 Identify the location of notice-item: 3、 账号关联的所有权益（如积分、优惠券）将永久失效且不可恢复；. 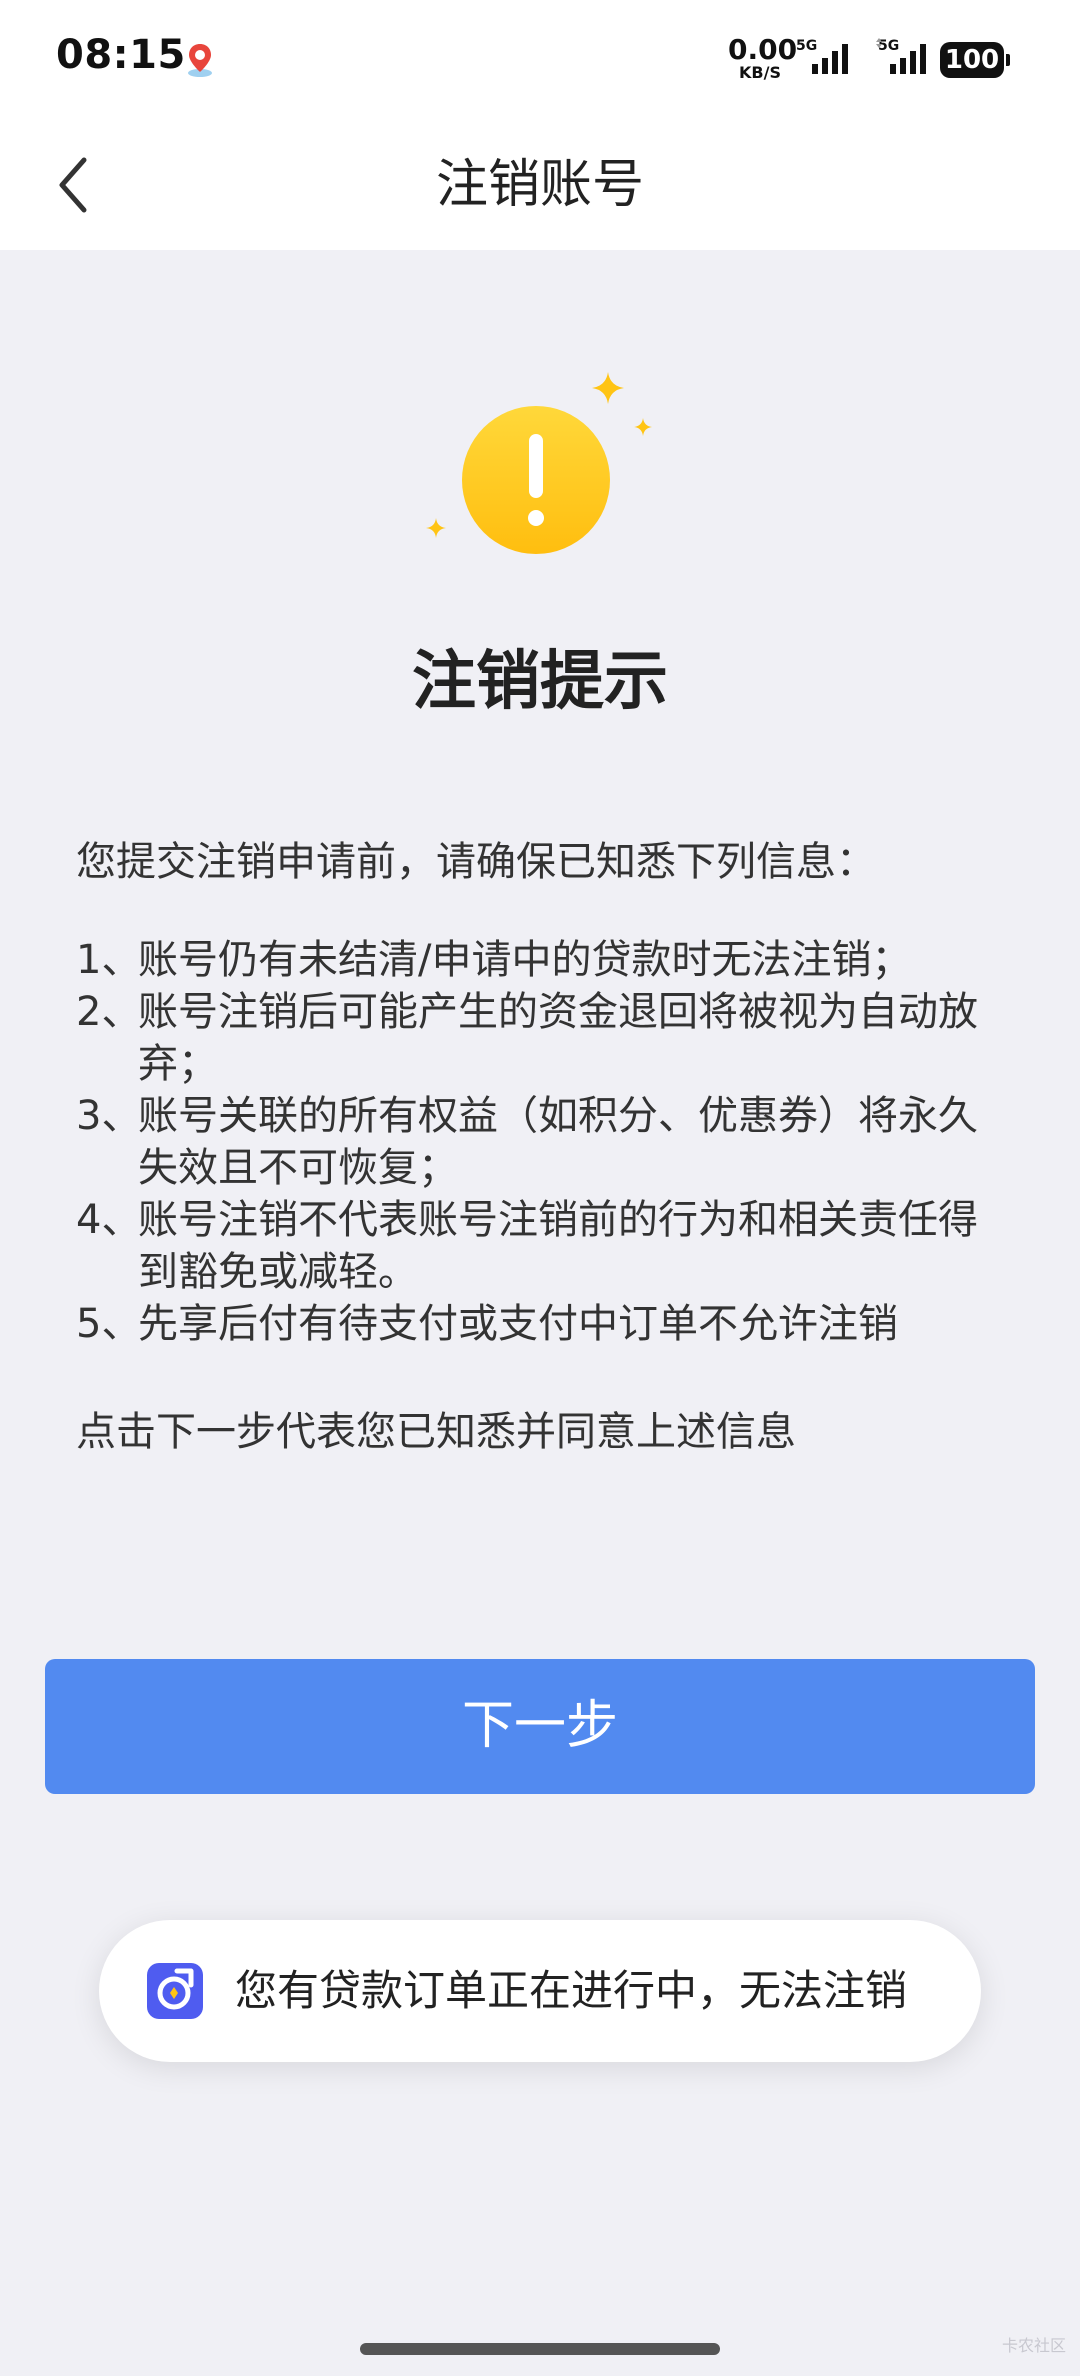
(546, 1142).